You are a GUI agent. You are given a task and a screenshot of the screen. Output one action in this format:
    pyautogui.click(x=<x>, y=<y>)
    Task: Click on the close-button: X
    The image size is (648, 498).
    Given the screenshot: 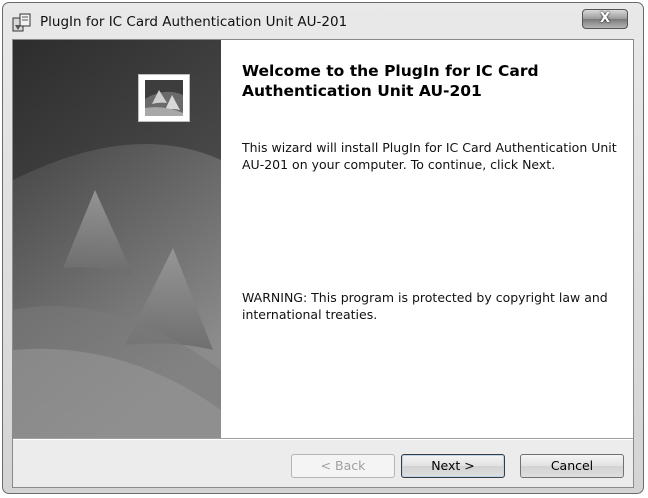 What is the action you would take?
    pyautogui.click(x=605, y=19)
    